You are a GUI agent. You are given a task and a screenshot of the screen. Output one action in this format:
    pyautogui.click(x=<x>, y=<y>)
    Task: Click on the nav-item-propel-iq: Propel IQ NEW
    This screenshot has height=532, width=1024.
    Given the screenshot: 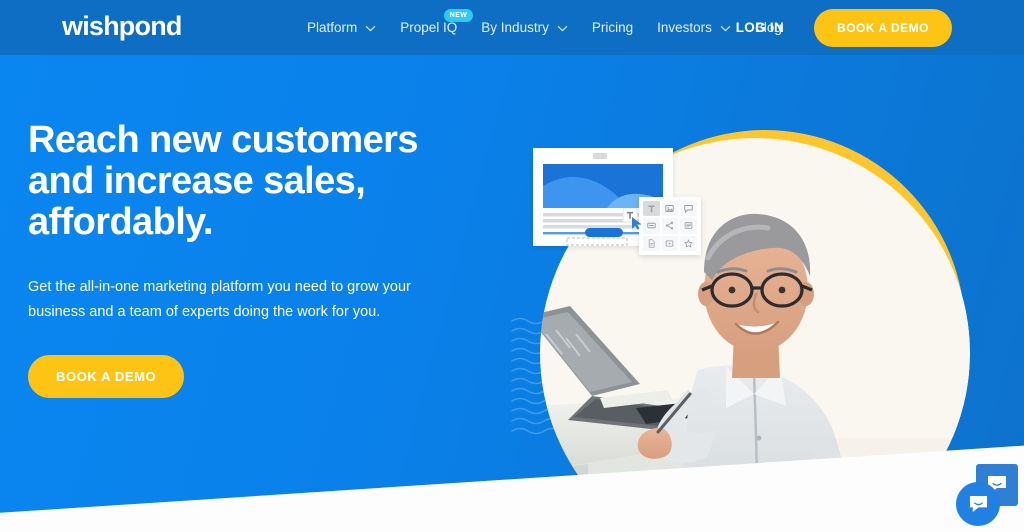 What is the action you would take?
    pyautogui.click(x=431, y=27)
    